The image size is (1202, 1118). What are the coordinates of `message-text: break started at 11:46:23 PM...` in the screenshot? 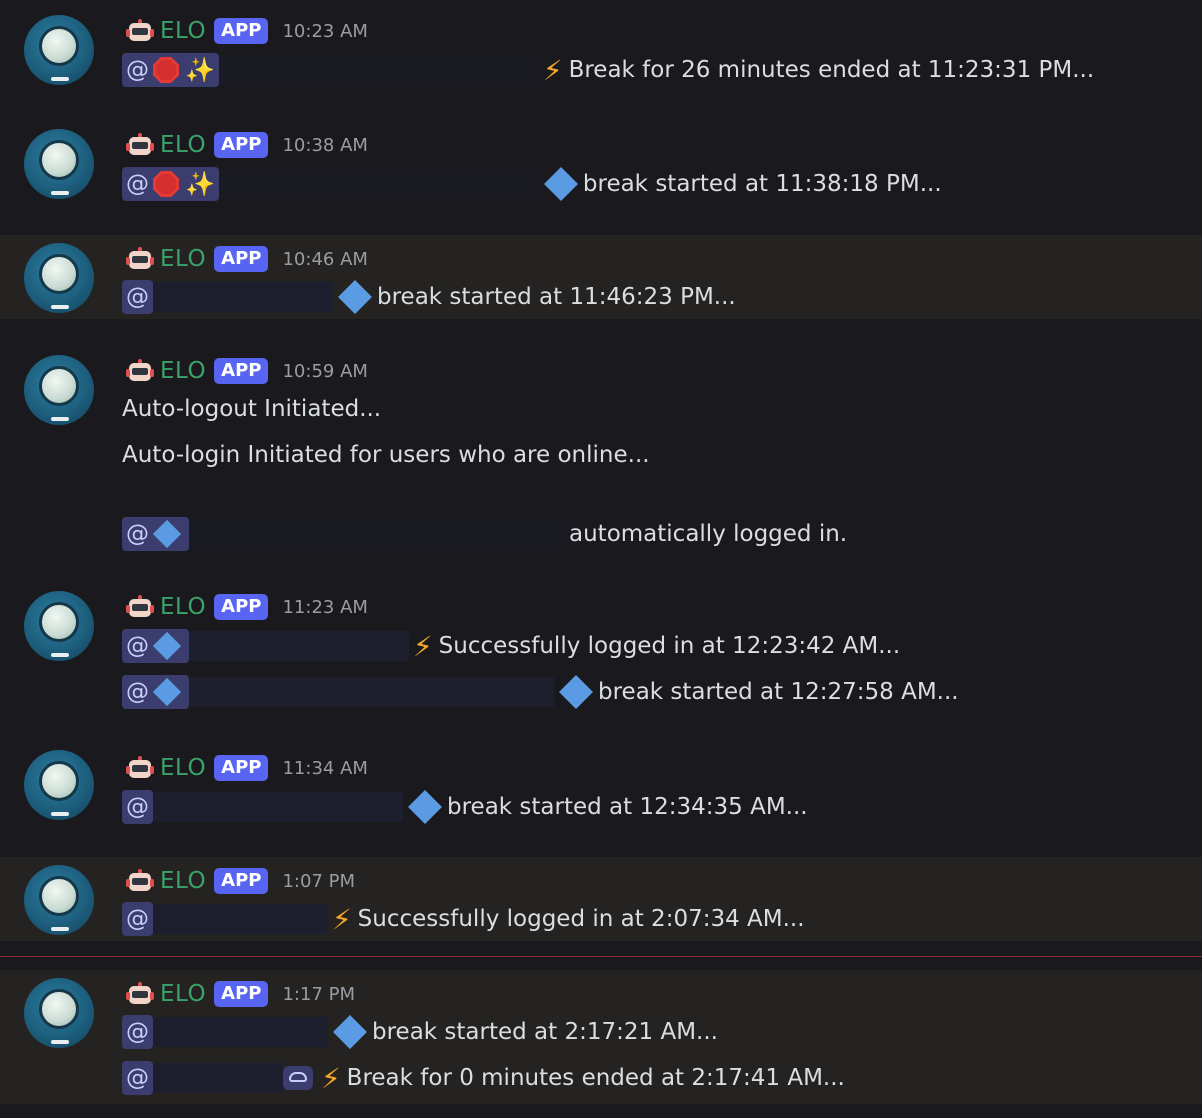 It's located at (556, 297).